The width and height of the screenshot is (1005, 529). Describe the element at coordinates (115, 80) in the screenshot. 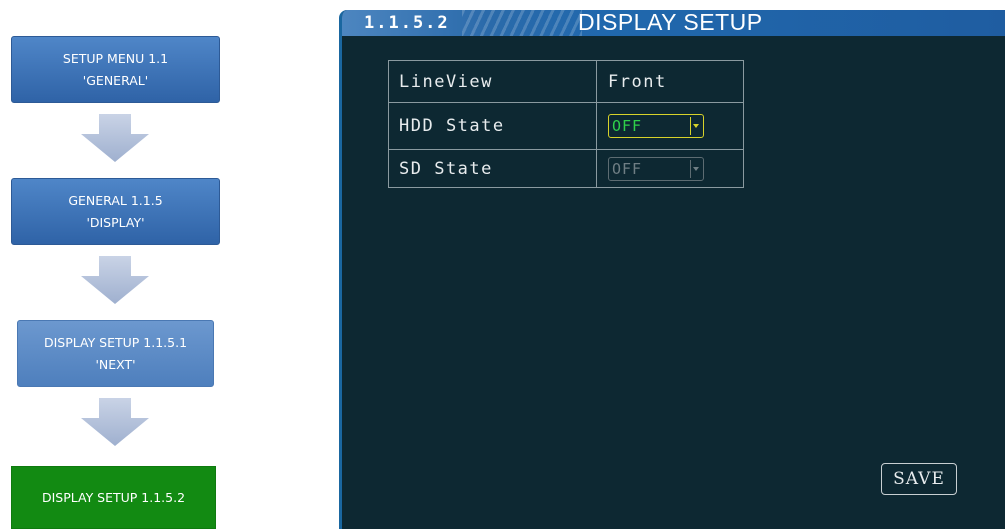

I see `flow-step-subtitle: 'GENERAL'` at that location.